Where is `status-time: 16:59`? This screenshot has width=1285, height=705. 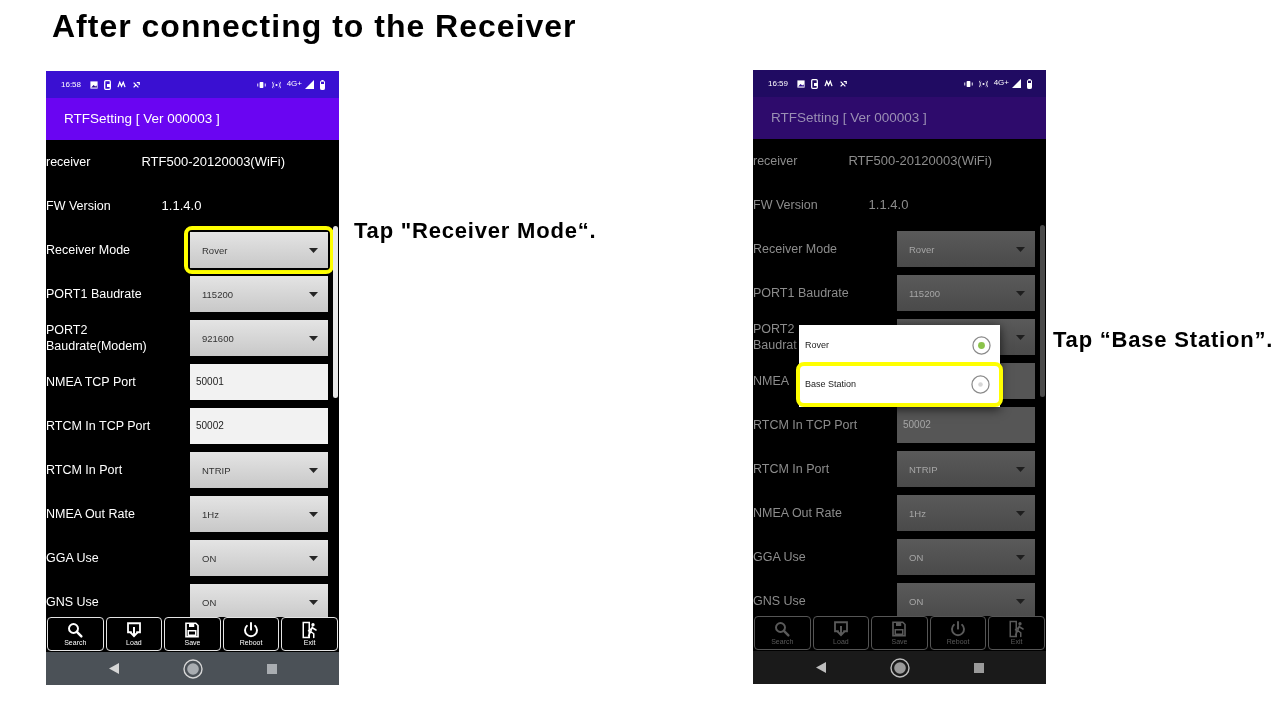 status-time: 16:59 is located at coordinates (778, 83).